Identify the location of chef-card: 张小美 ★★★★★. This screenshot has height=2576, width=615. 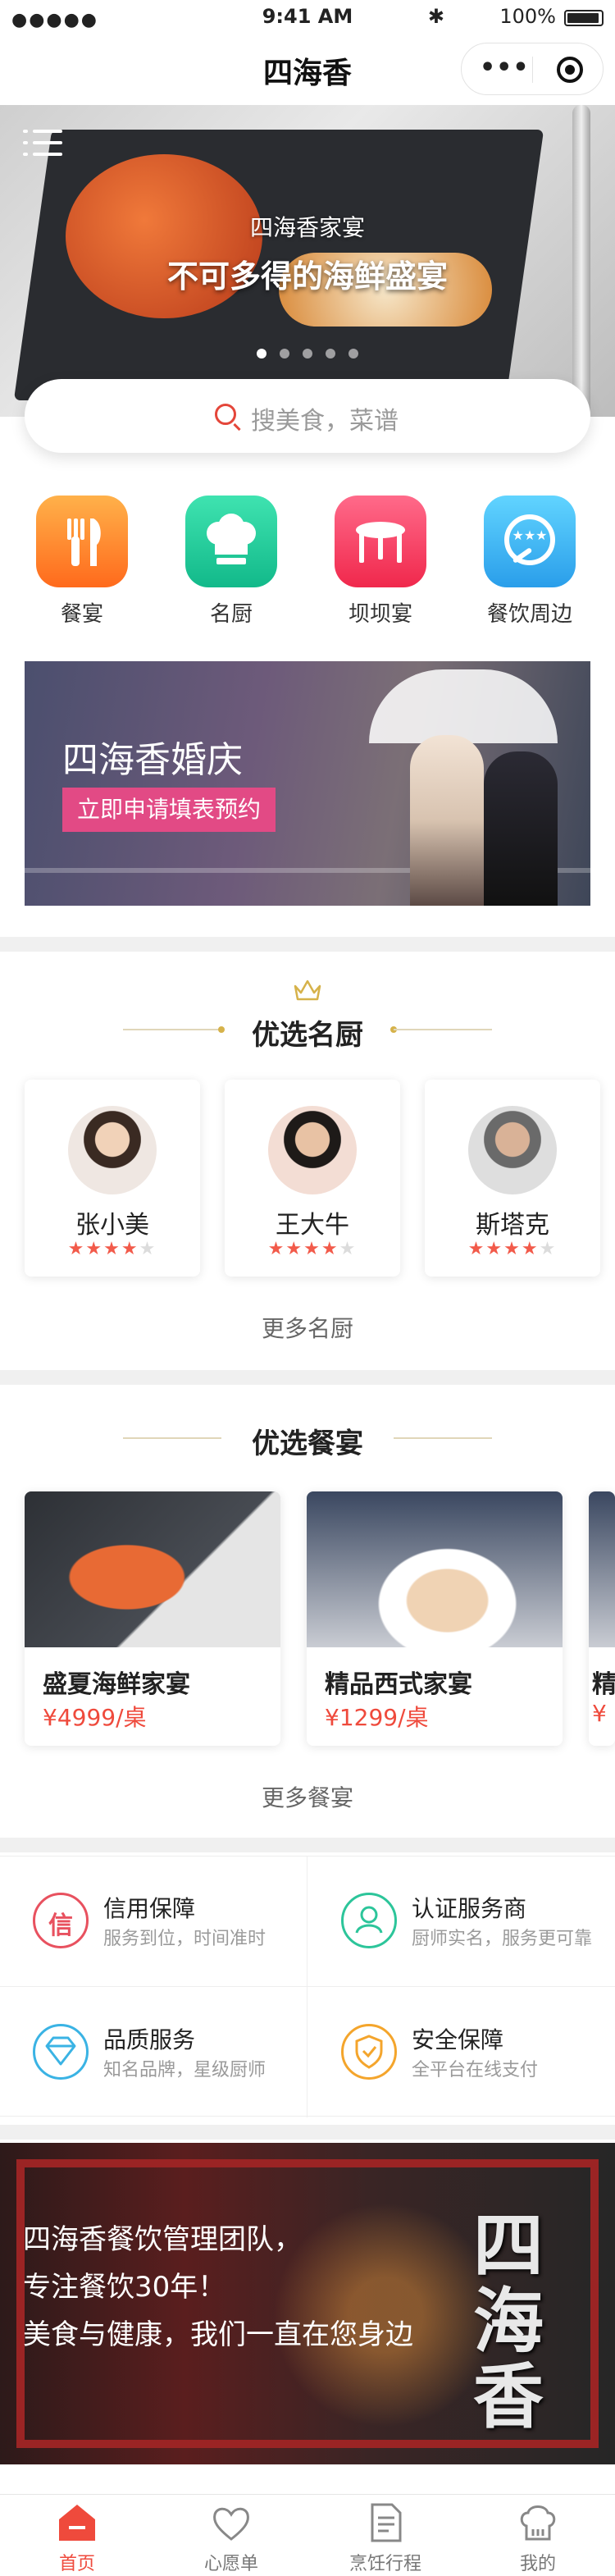
(112, 1178).